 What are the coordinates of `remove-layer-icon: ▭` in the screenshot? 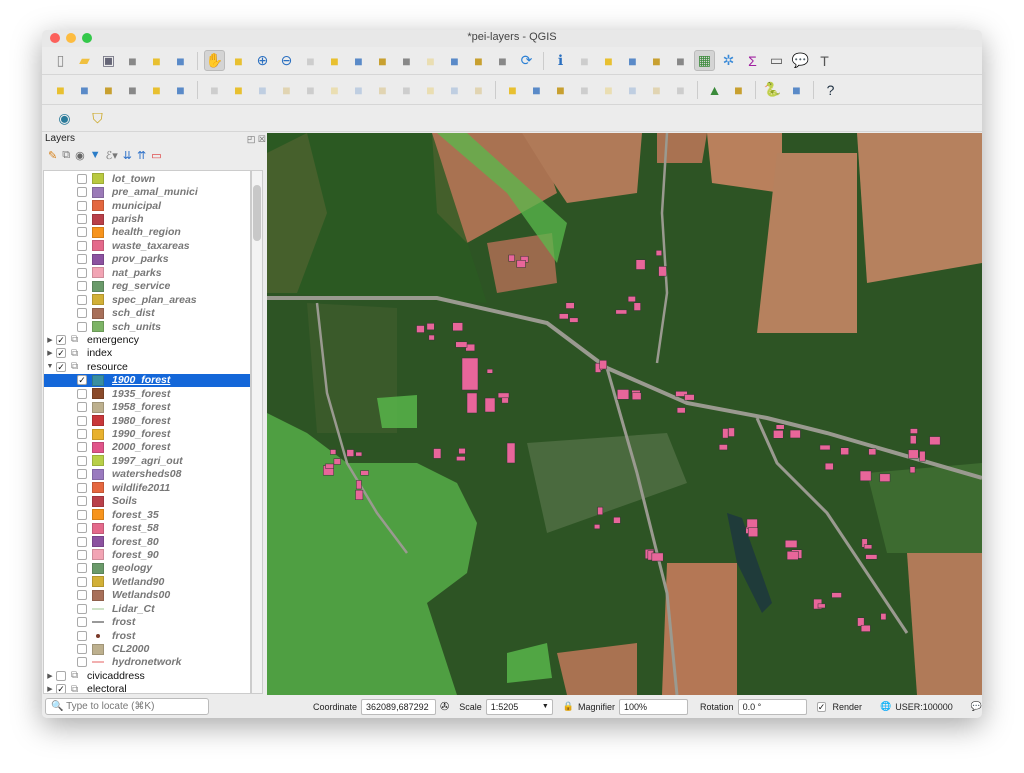 It's located at (156, 155).